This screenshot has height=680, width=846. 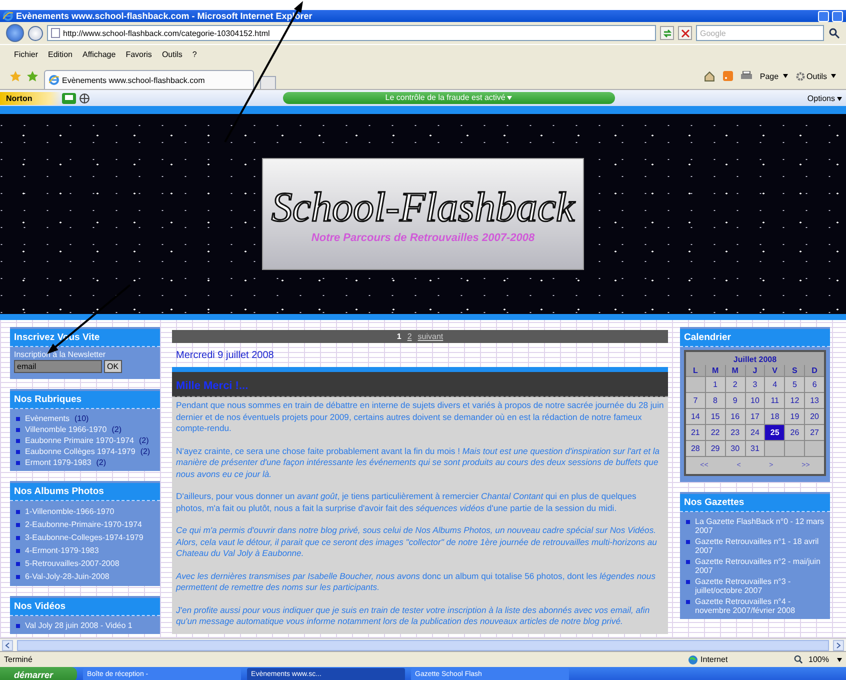 I want to click on page-link: suivant, so click(x=431, y=336).